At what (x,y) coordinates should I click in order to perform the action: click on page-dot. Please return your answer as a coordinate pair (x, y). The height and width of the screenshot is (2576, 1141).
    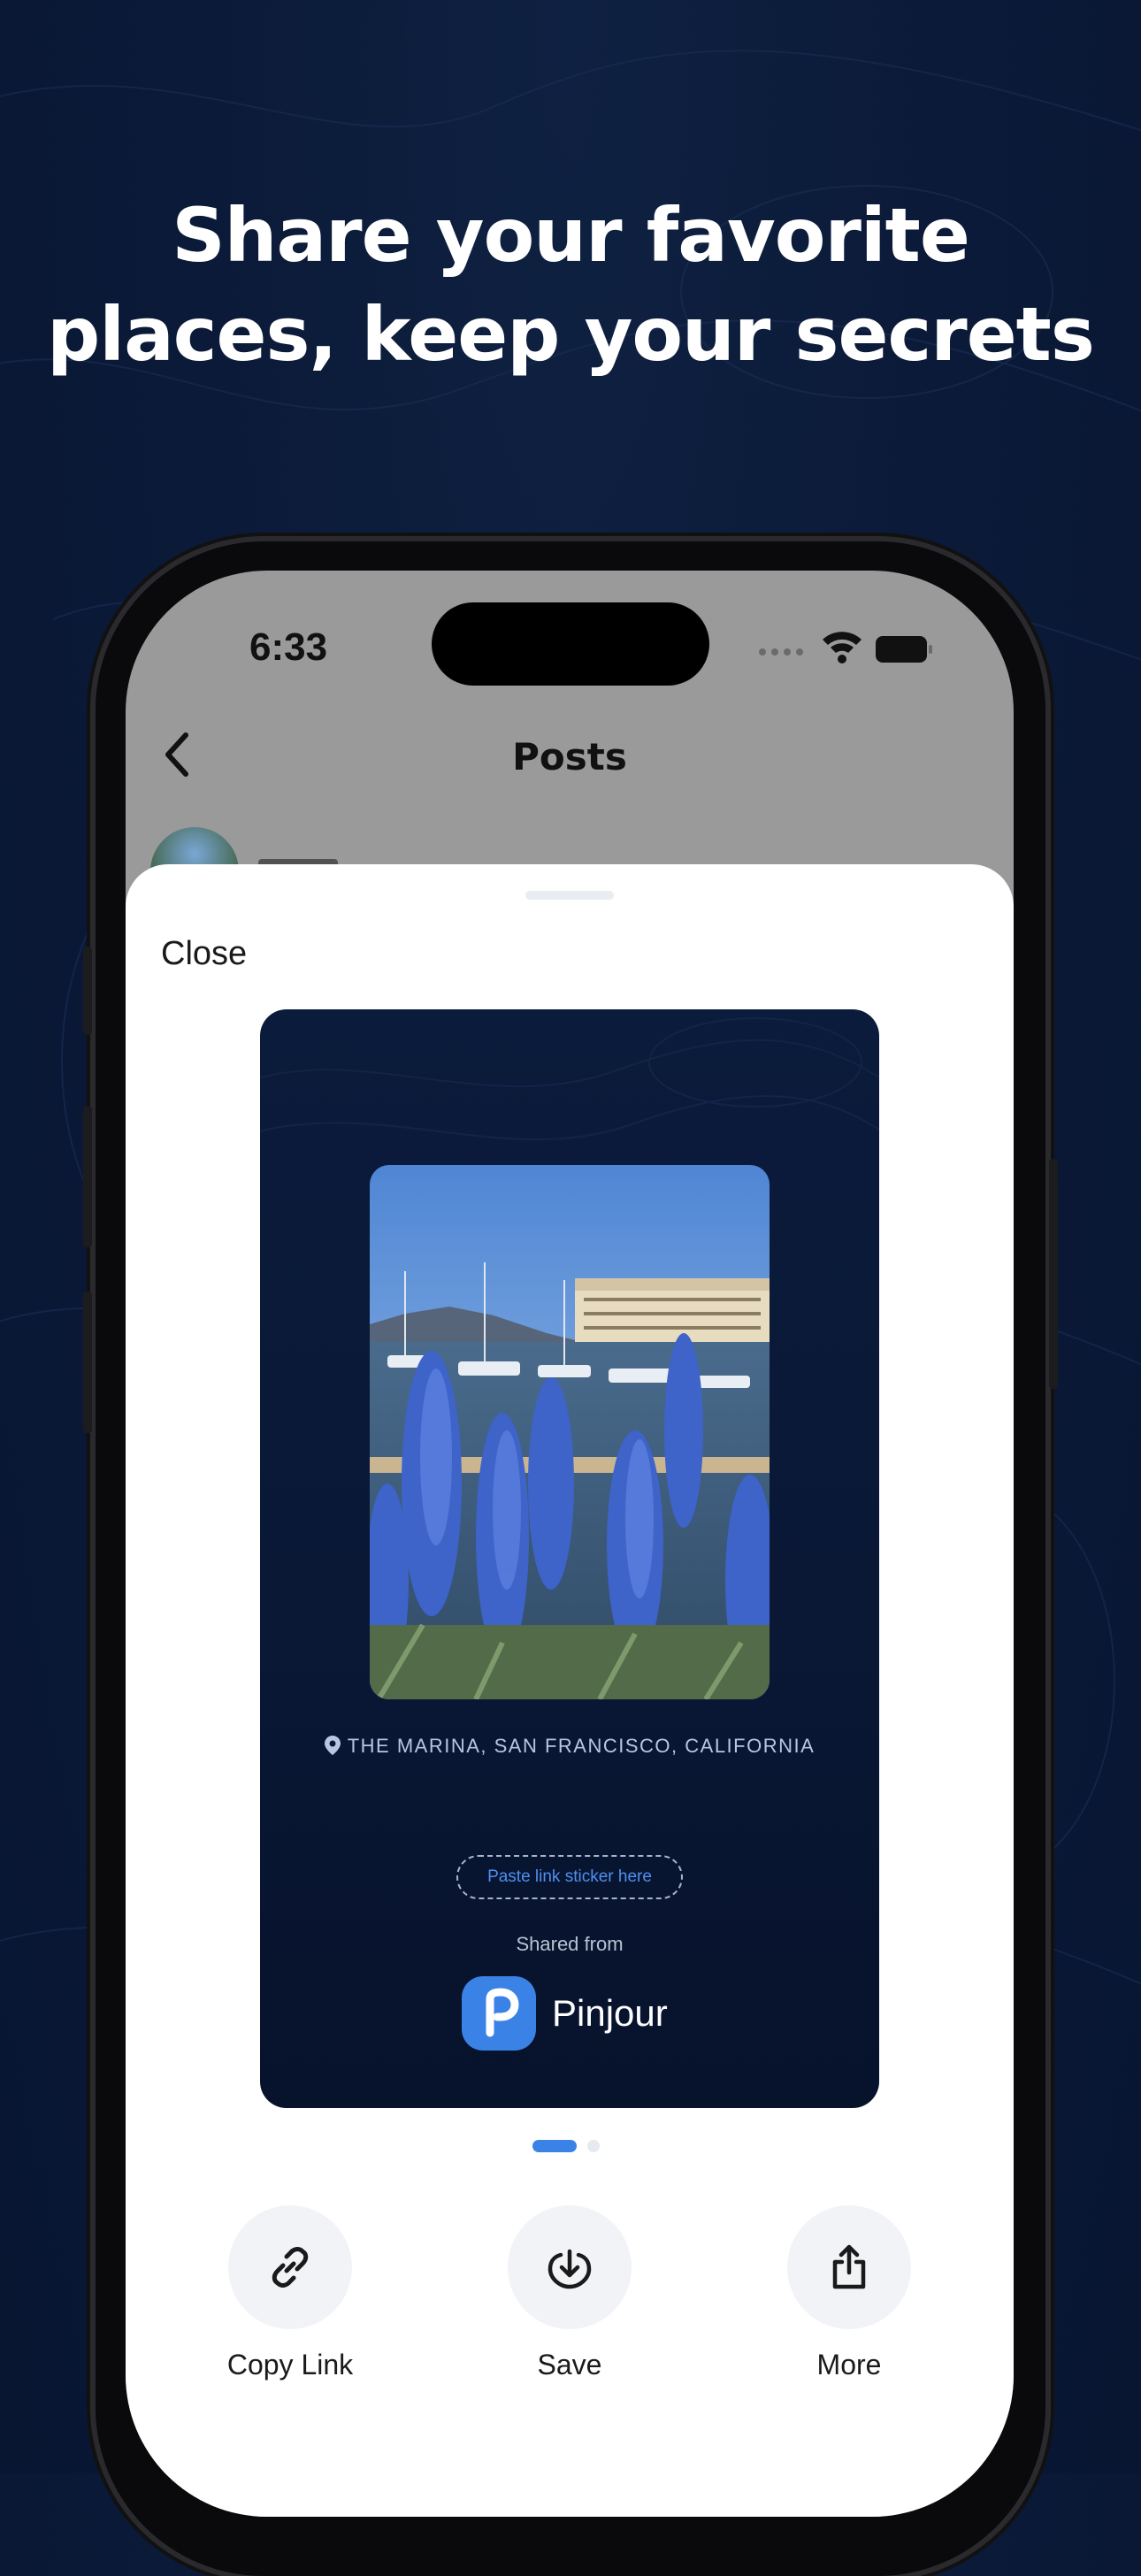
    Looking at the image, I should click on (593, 2146).